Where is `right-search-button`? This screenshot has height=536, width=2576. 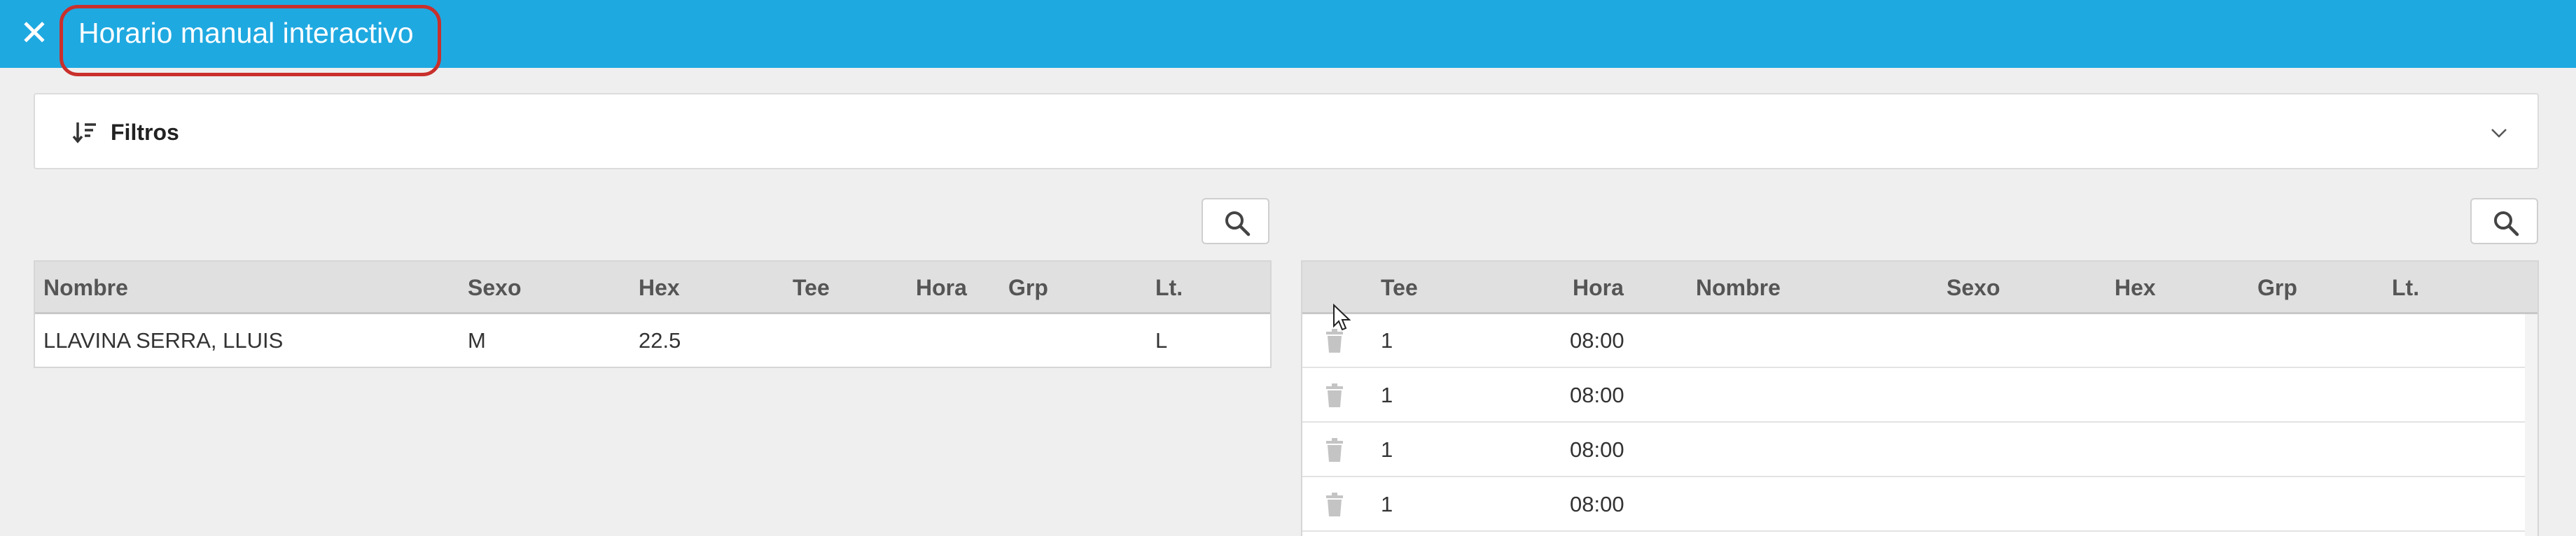
right-search-button is located at coordinates (2504, 221).